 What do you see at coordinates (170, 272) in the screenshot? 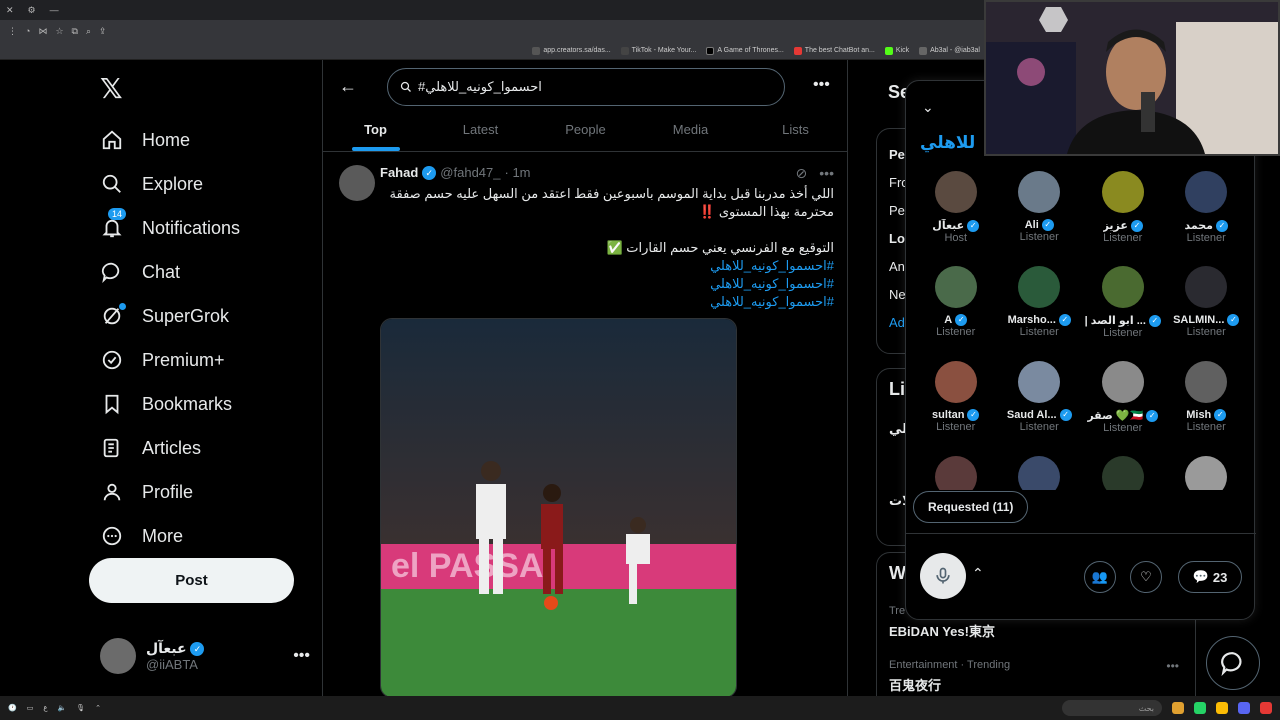
I see `nav-chat: Chat` at bounding box center [170, 272].